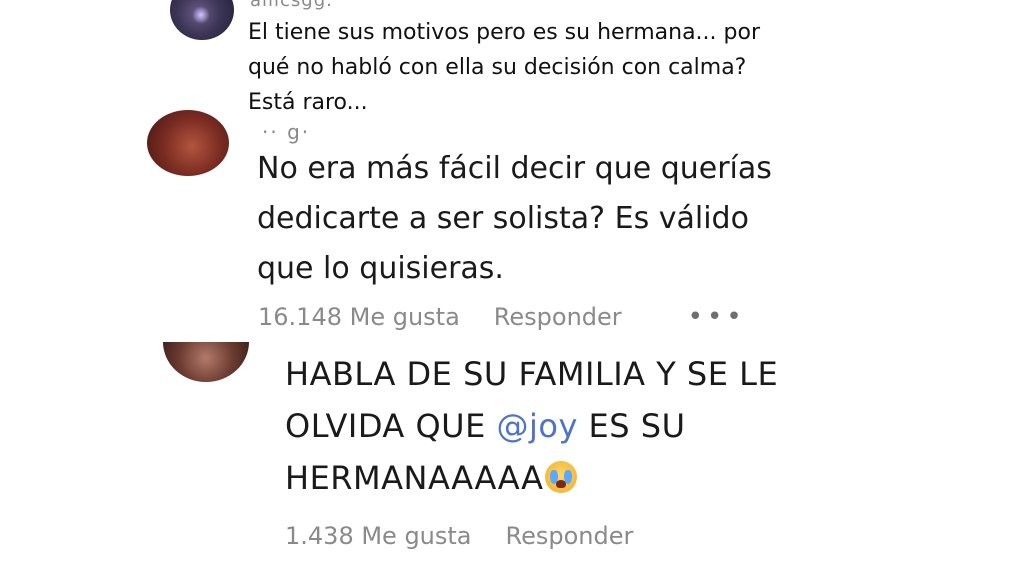  I want to click on comment-meta: 1.438 Me gusta Responder, so click(459, 536).